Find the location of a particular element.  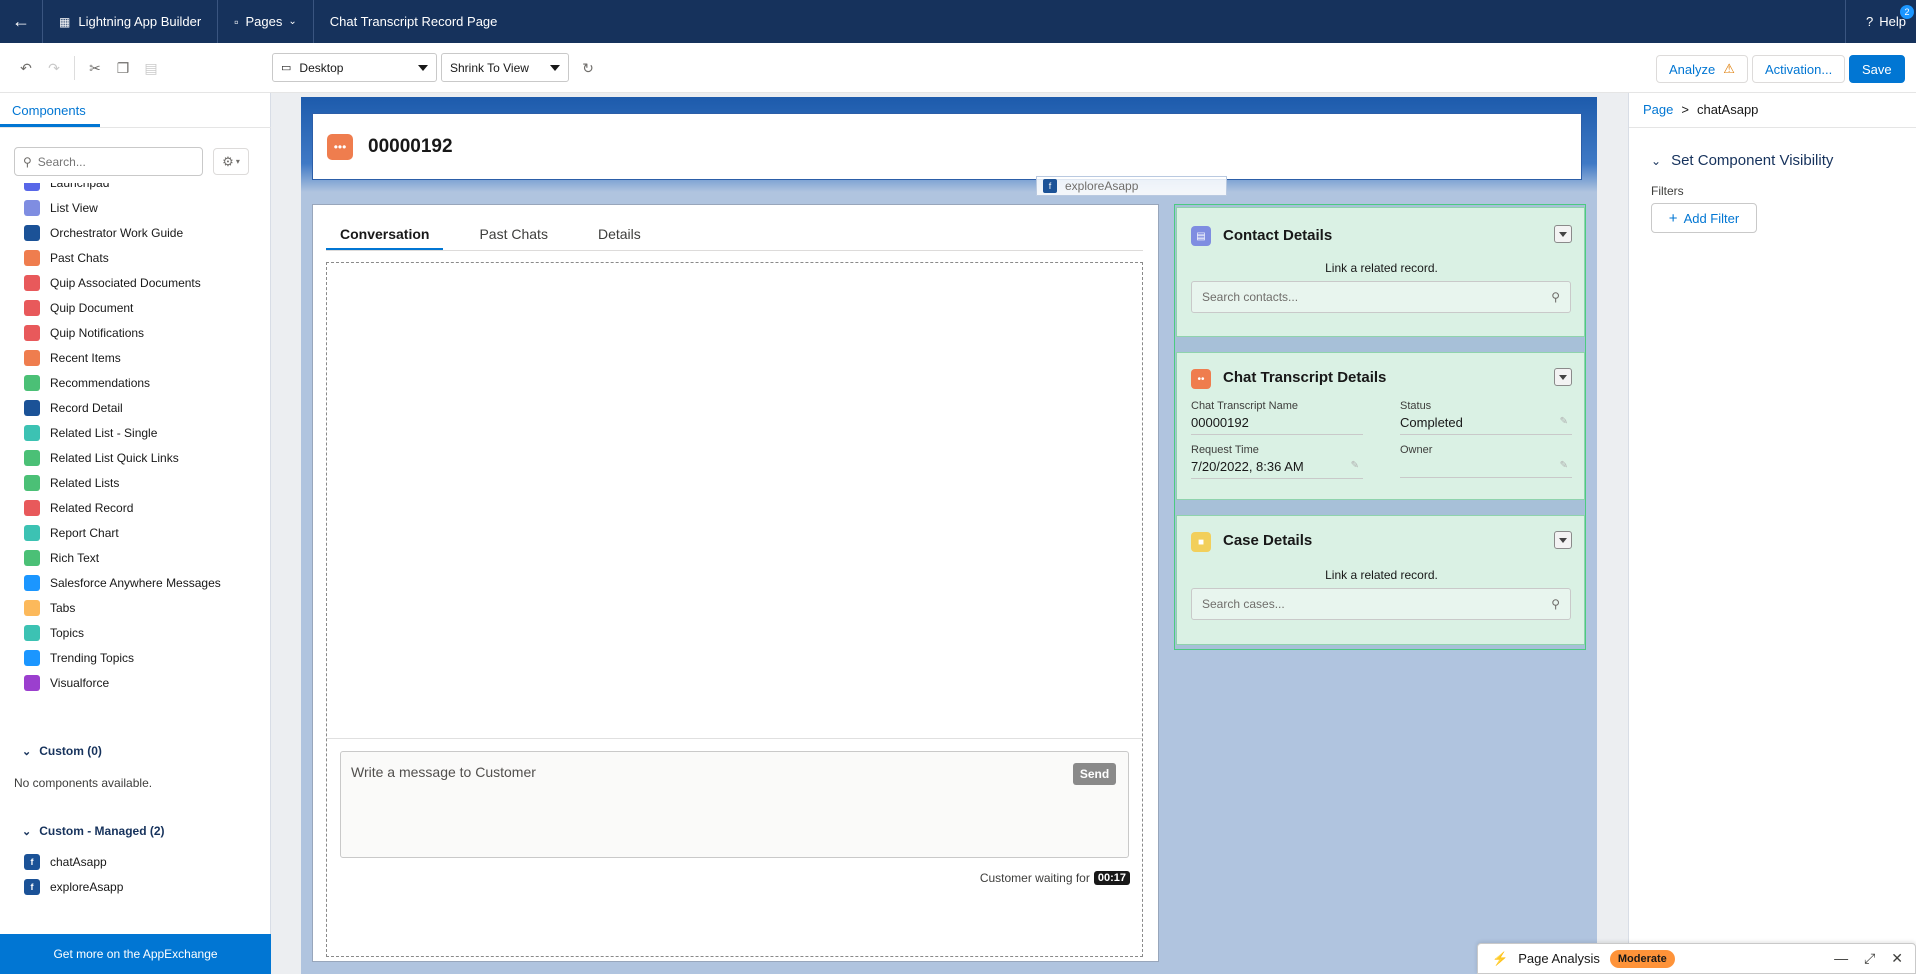

managed-list: f chatAsapp f exploreAsapp is located at coordinates (135, 874).